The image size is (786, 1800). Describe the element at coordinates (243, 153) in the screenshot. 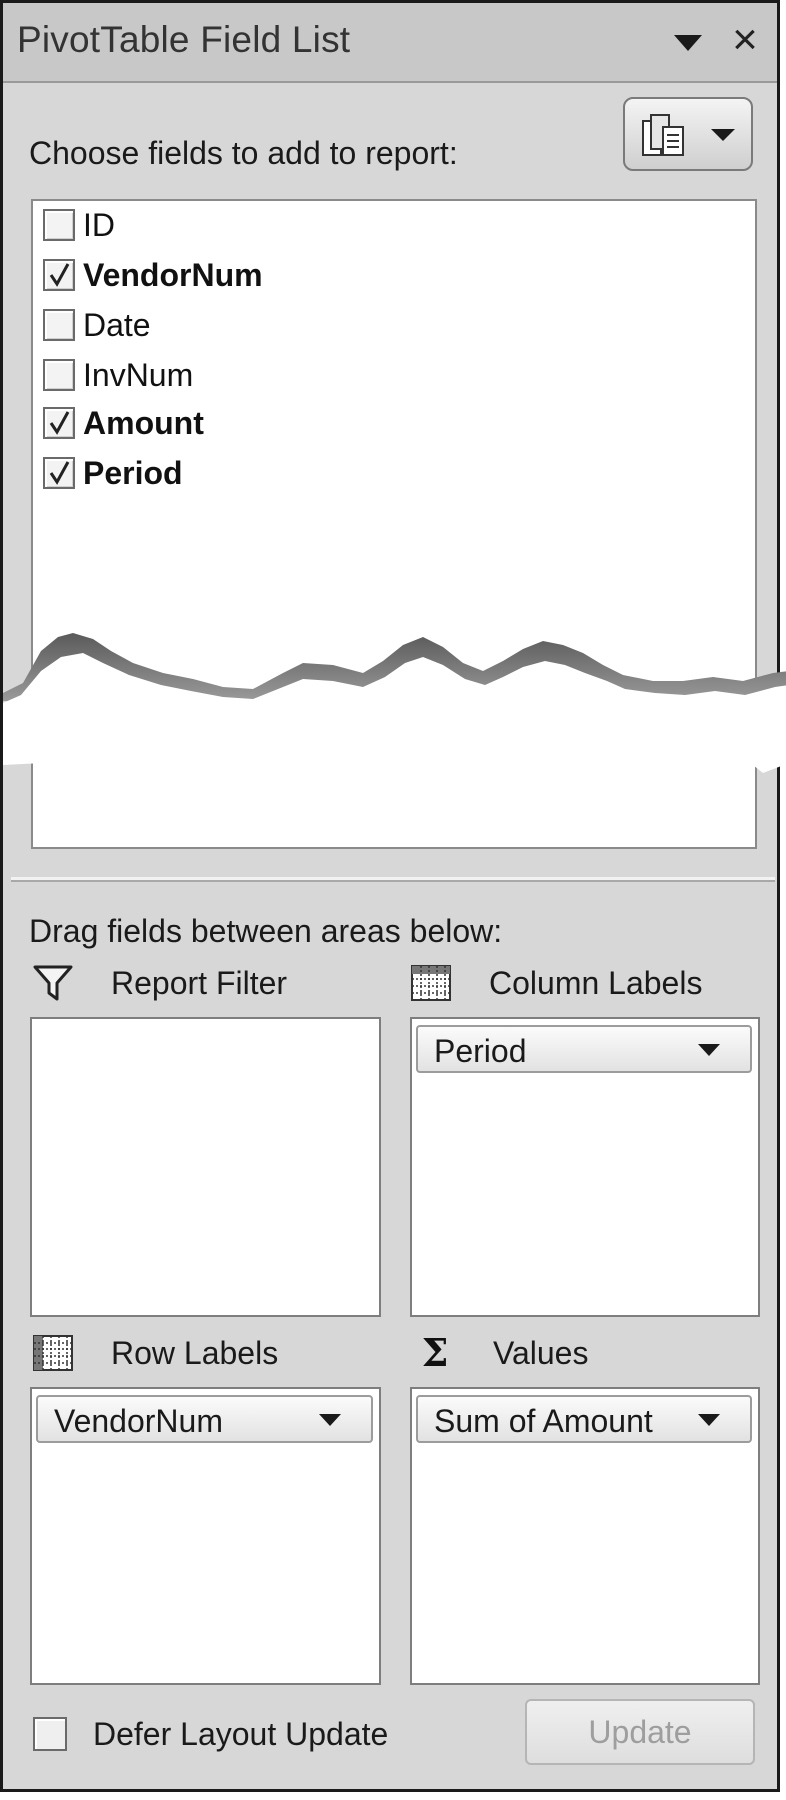

I see `choose-fields-label: Choose fields to add to report:` at that location.